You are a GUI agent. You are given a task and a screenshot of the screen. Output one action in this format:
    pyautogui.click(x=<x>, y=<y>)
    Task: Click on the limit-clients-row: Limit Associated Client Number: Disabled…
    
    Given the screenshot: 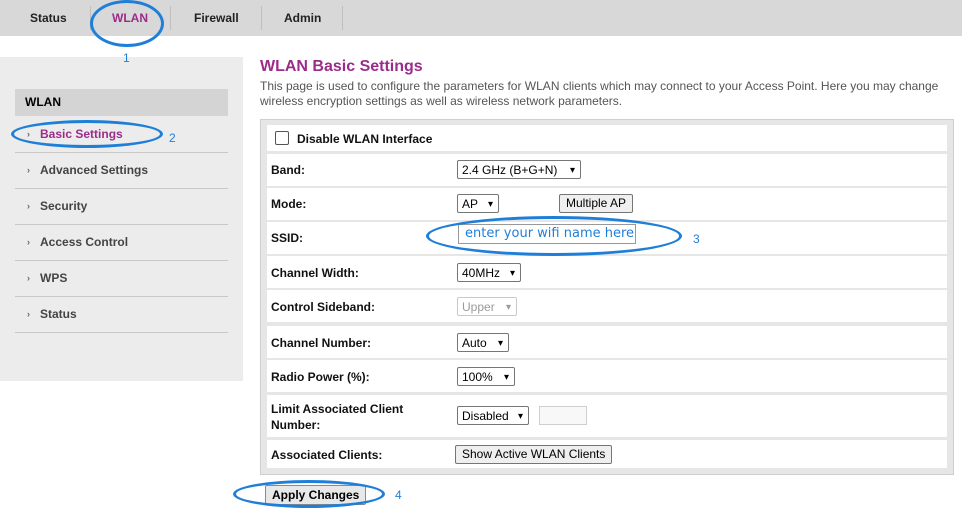 What is the action you would take?
    pyautogui.click(x=607, y=416)
    